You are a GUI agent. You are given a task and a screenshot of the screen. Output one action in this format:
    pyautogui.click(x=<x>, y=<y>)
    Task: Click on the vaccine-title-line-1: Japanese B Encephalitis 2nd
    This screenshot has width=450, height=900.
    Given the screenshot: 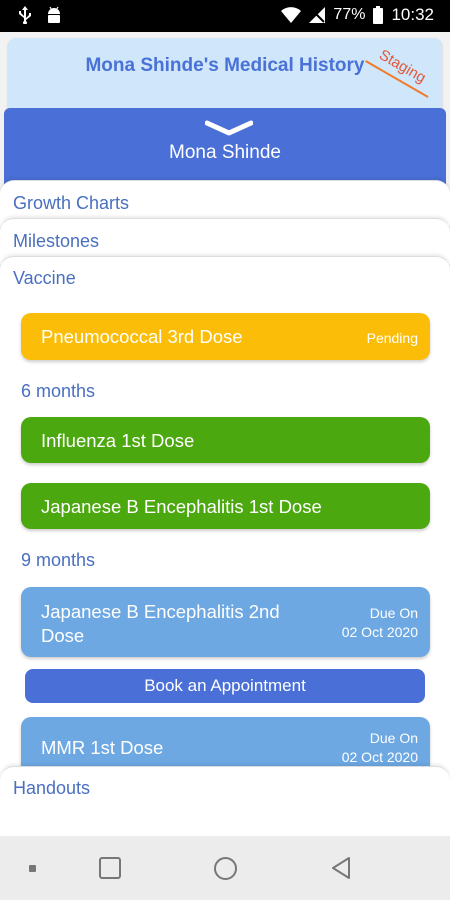 What is the action you would take?
    pyautogui.click(x=160, y=611)
    